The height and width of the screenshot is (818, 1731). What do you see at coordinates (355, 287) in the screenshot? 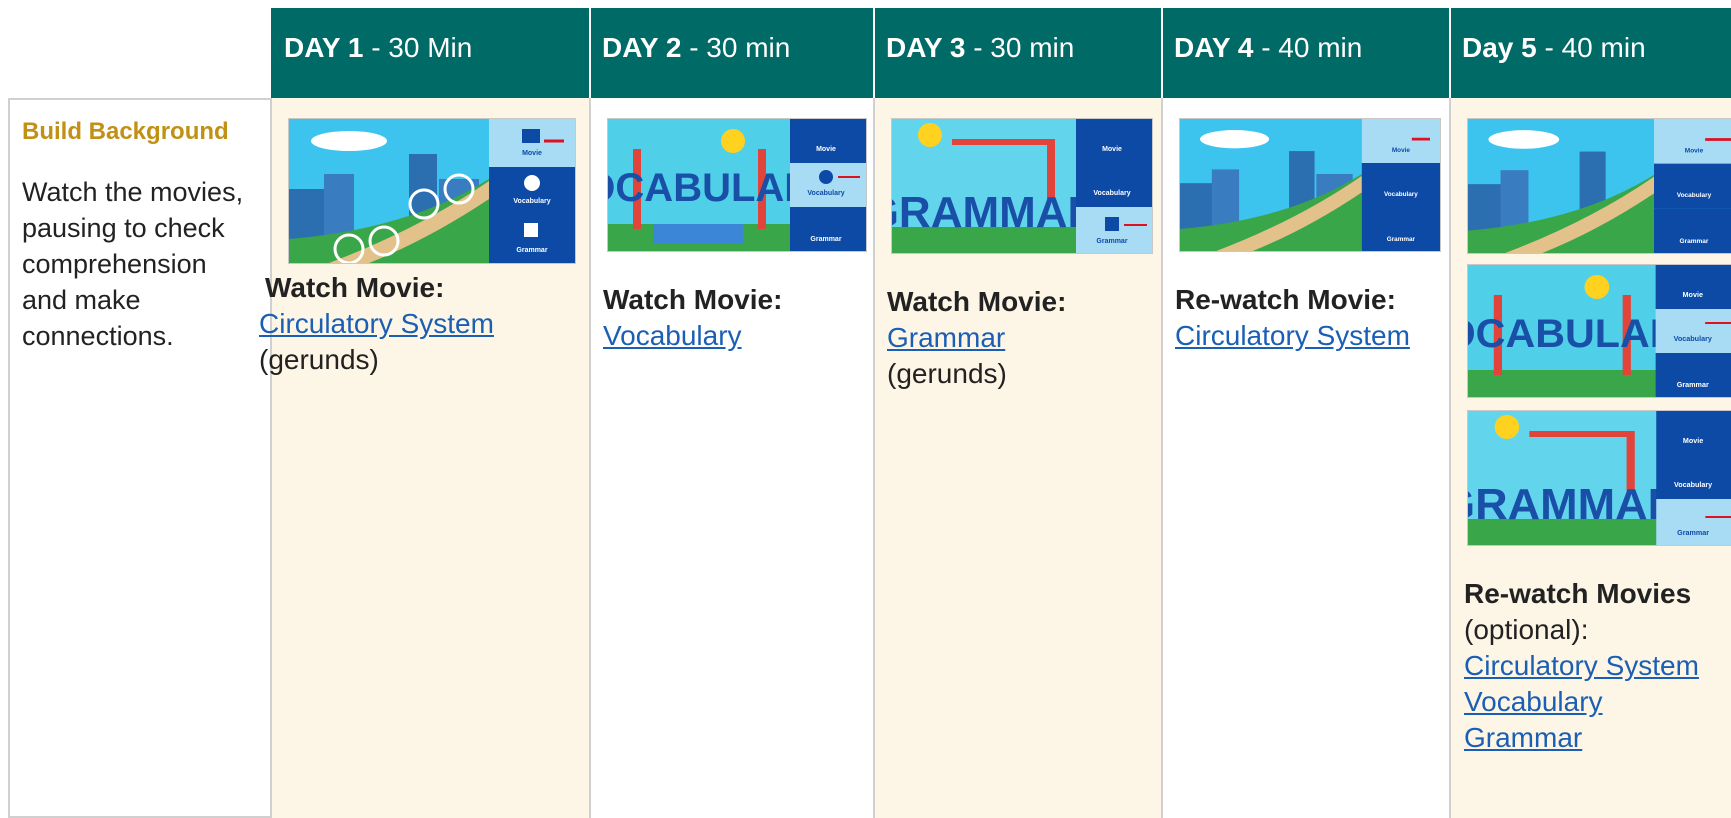
I see `day1-heading: Watch Movie:` at bounding box center [355, 287].